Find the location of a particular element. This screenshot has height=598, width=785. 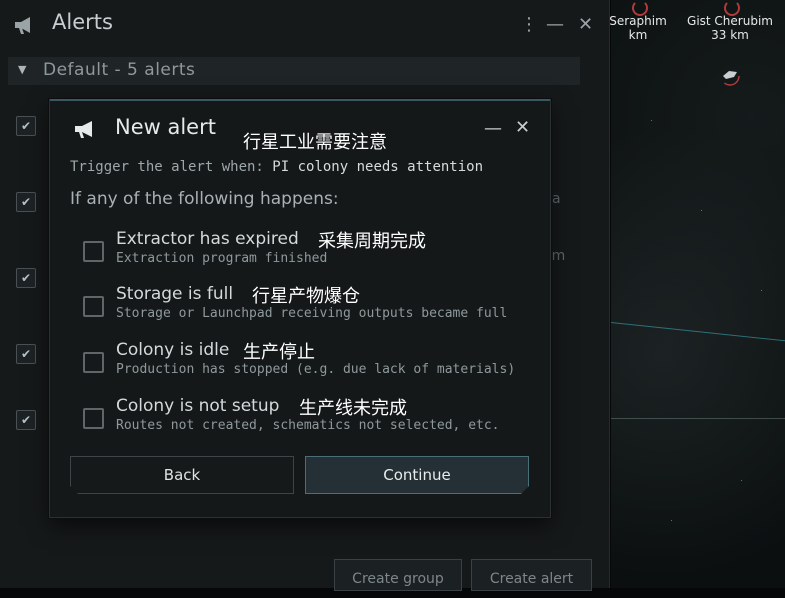

back-button: Back is located at coordinates (182, 475).